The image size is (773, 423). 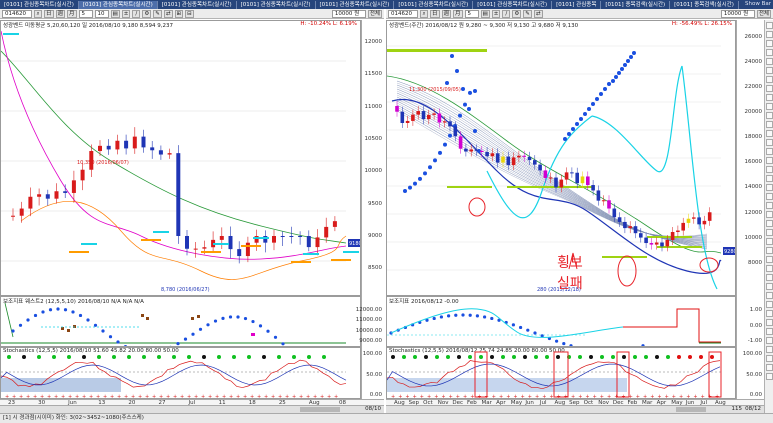 I want to click on window-tab: [0101] 관심종목, so click(x=577, y=4).